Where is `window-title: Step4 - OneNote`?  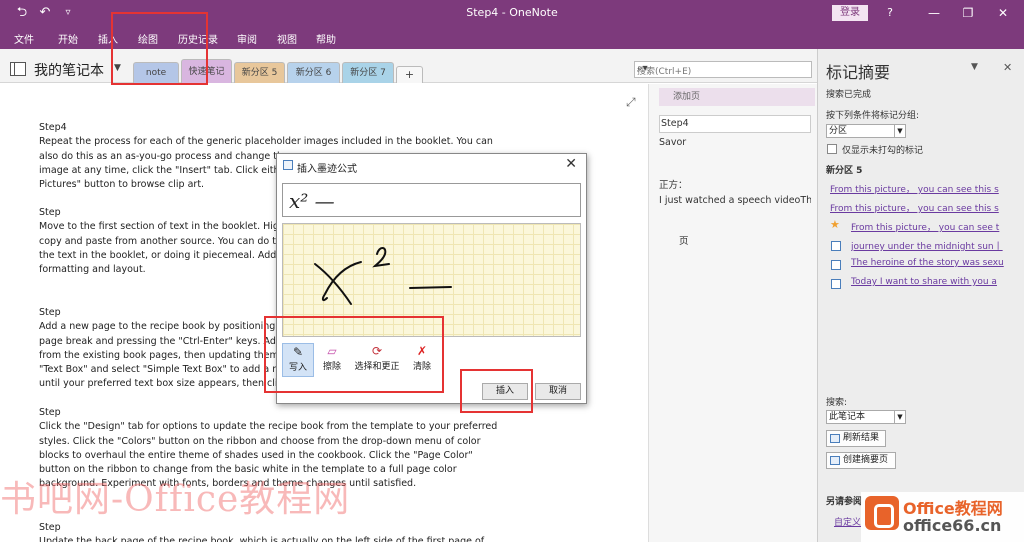
window-title: Step4 - OneNote is located at coordinates (512, 12).